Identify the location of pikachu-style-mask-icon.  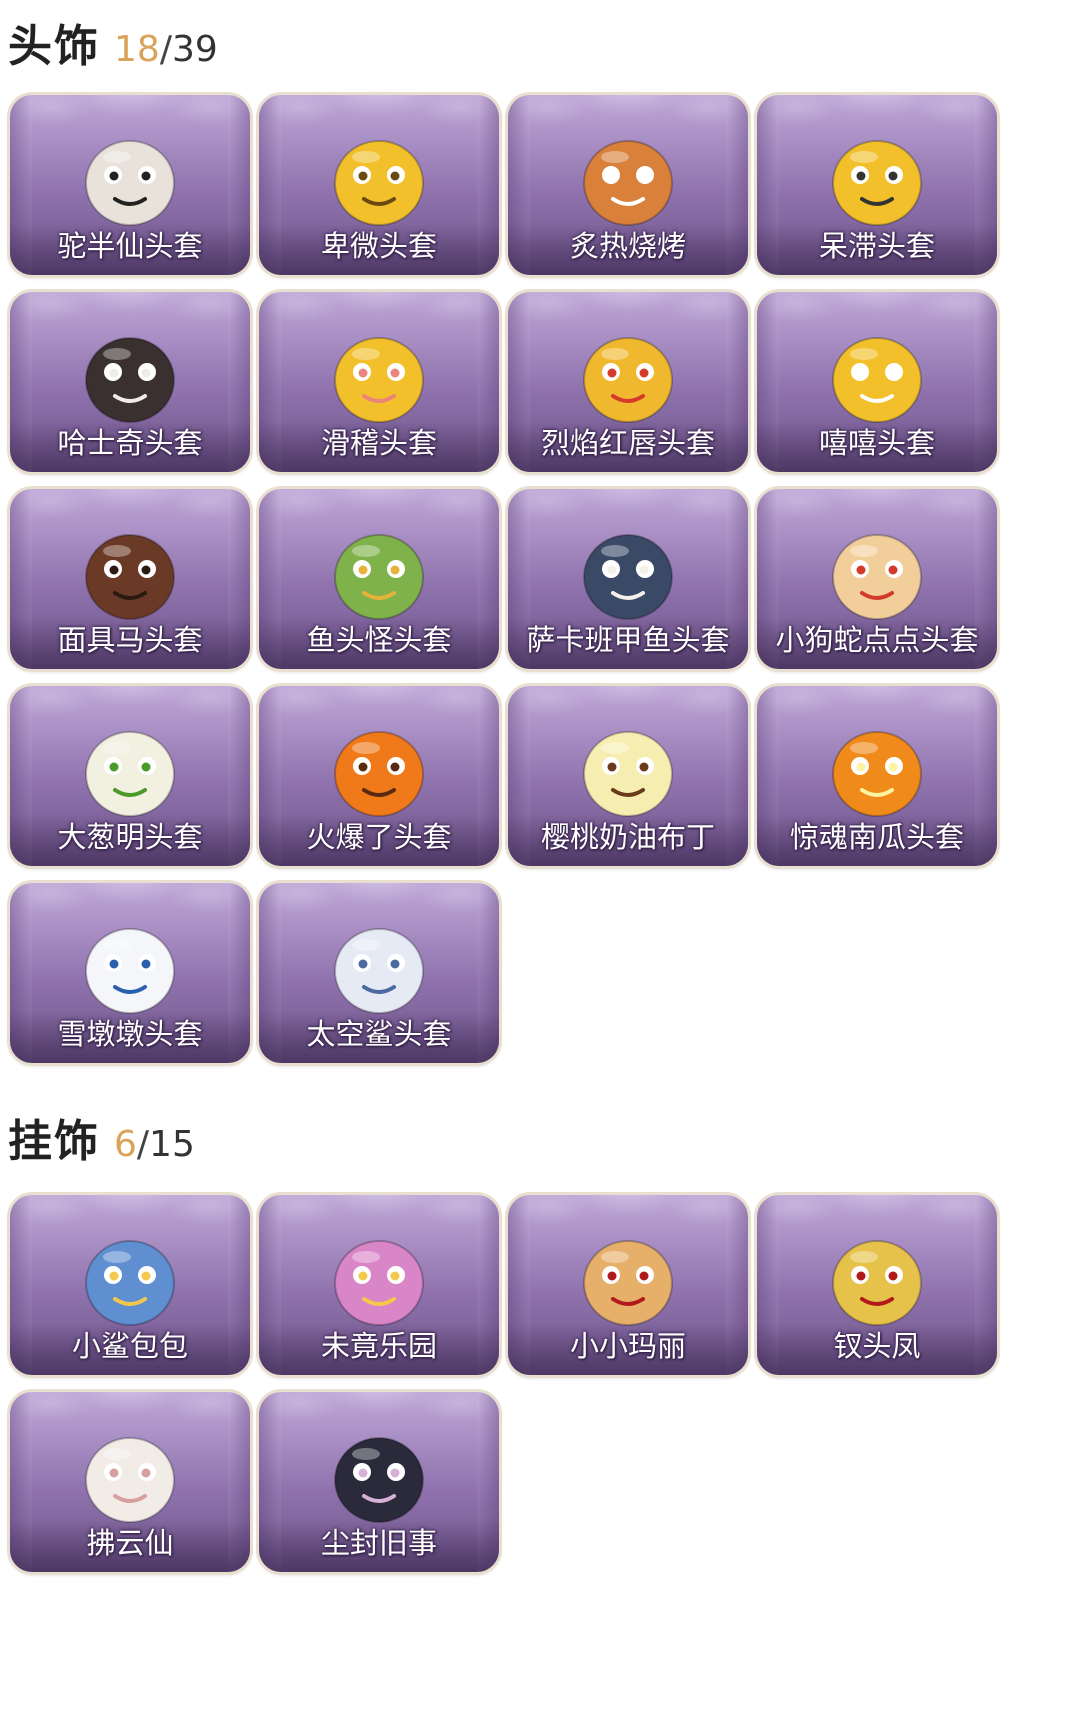
(628, 375).